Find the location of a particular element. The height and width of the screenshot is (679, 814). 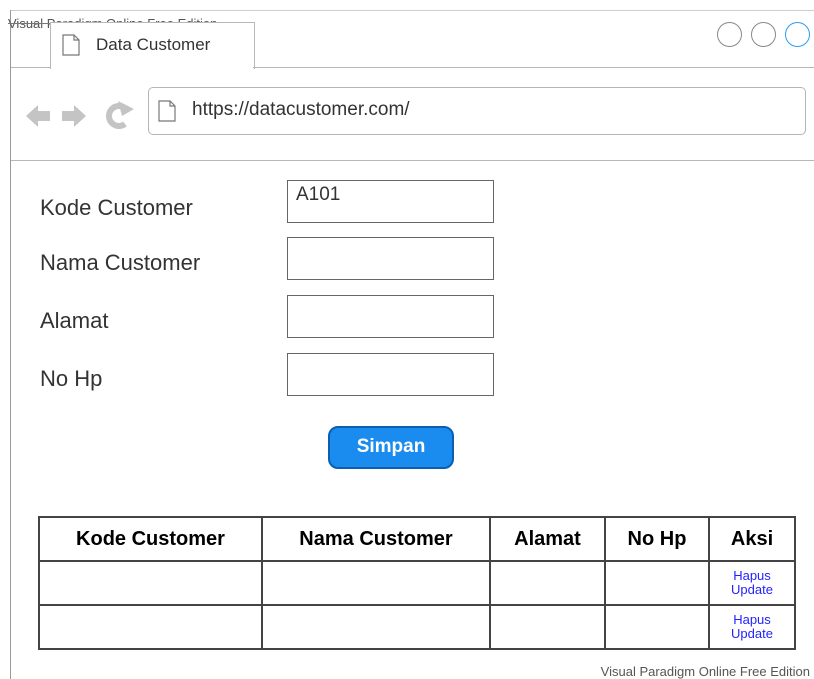

toolbar-divider is located at coordinates (412, 160).